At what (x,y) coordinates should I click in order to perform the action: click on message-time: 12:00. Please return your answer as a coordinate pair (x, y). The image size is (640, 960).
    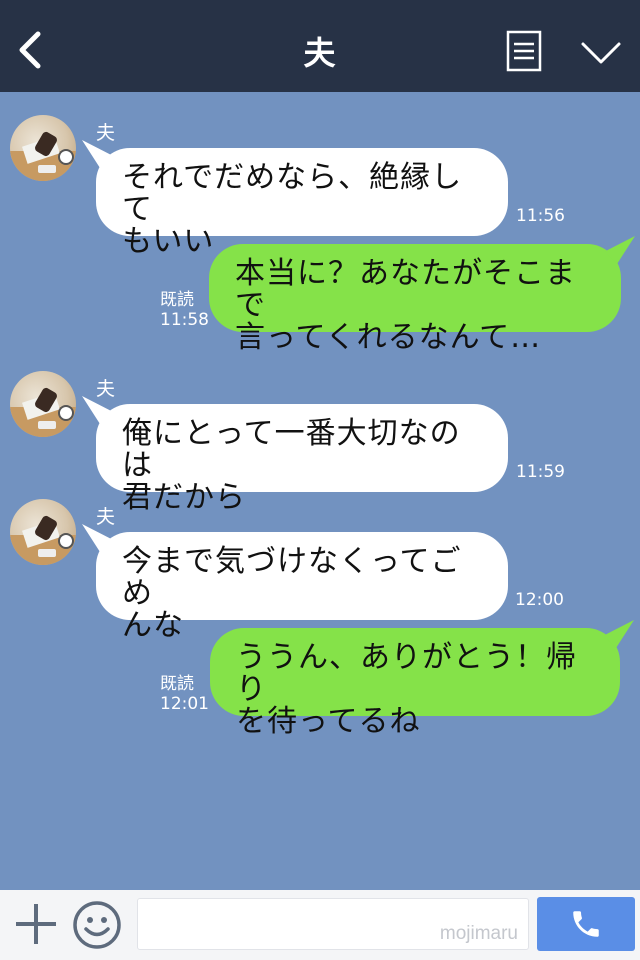
    Looking at the image, I should click on (539, 600).